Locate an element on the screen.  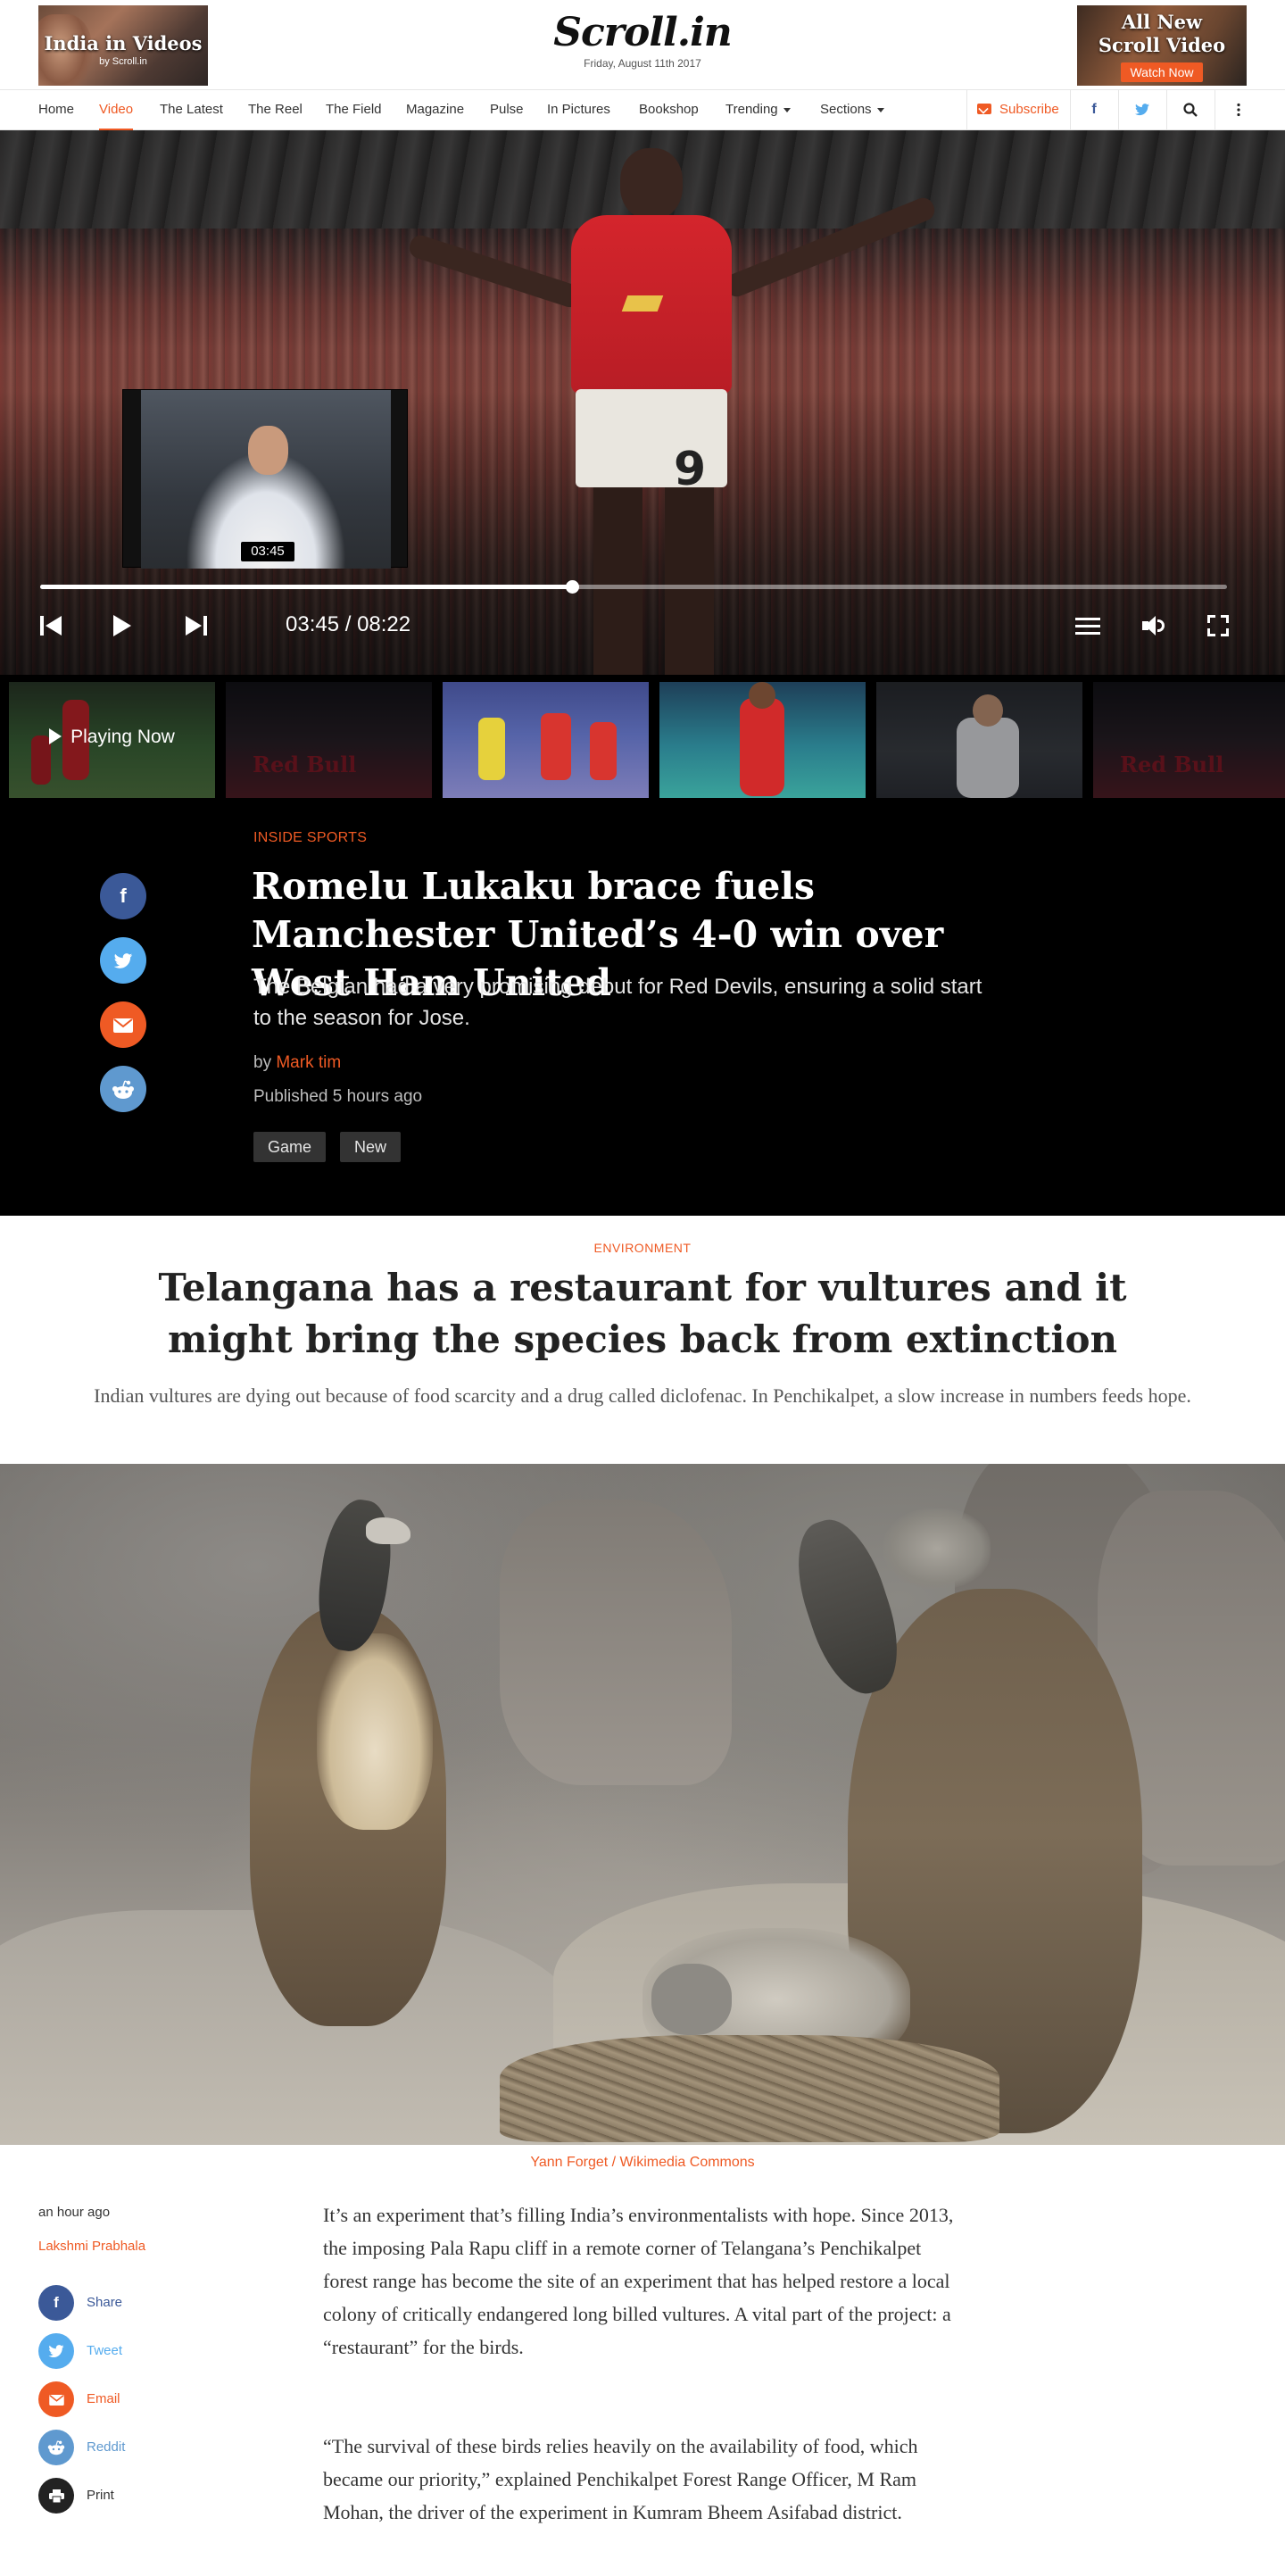
nav-item-sections: Sections is located at coordinates (852, 110).